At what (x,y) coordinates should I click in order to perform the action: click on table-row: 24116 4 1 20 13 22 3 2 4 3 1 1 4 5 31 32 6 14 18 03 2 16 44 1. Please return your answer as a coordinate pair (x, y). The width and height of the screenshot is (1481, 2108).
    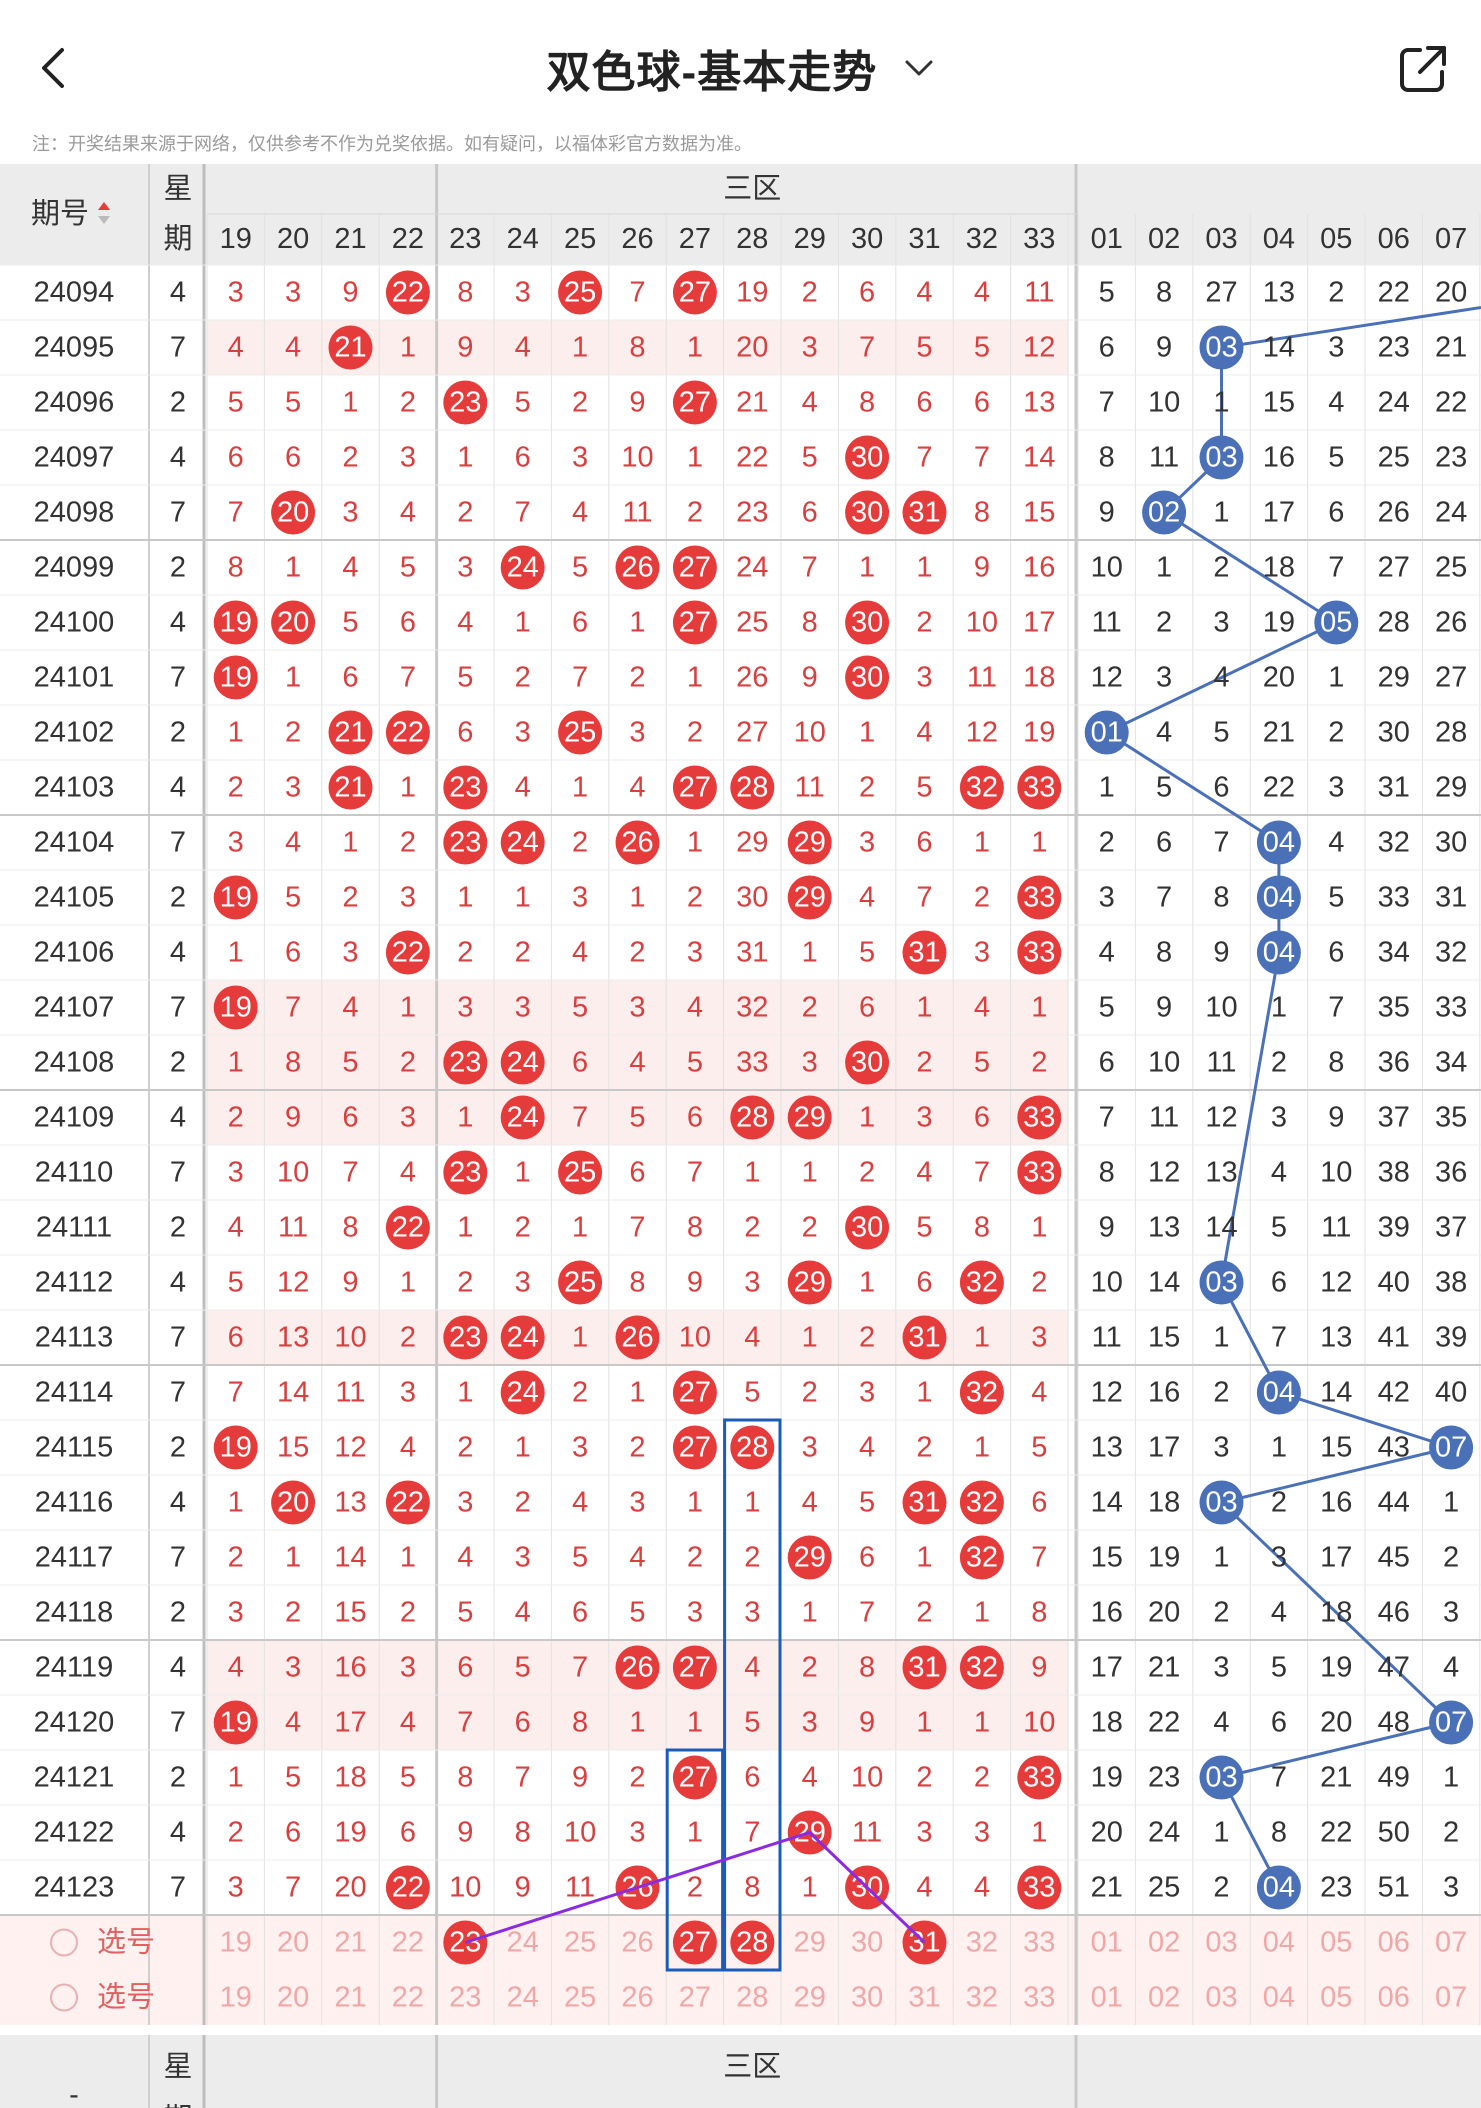
    Looking at the image, I should click on (747, 1502).